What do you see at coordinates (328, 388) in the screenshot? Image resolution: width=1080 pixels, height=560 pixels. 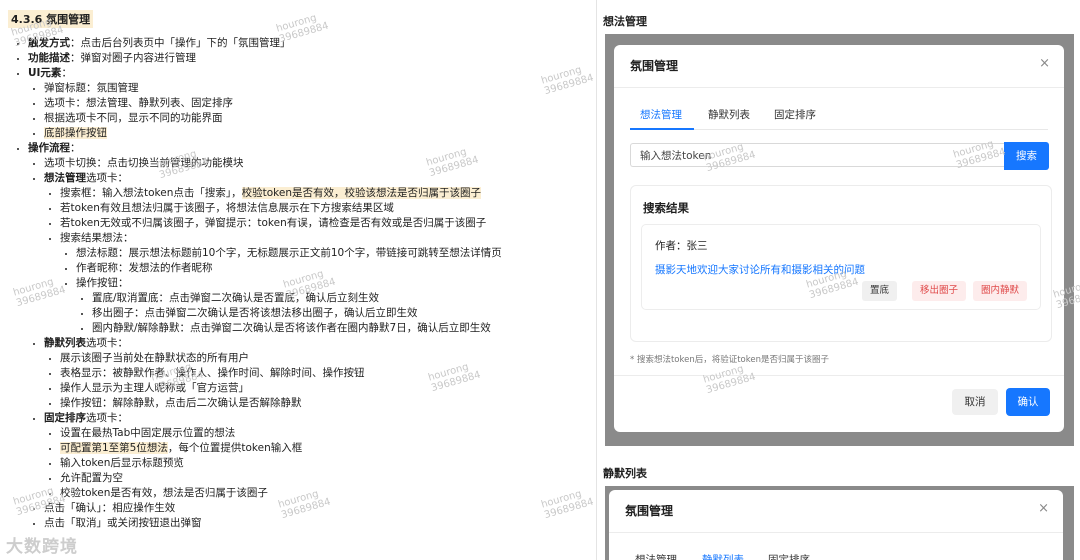 I see `list-item: 操作人显示为主理人昵称或「官方运营」` at bounding box center [328, 388].